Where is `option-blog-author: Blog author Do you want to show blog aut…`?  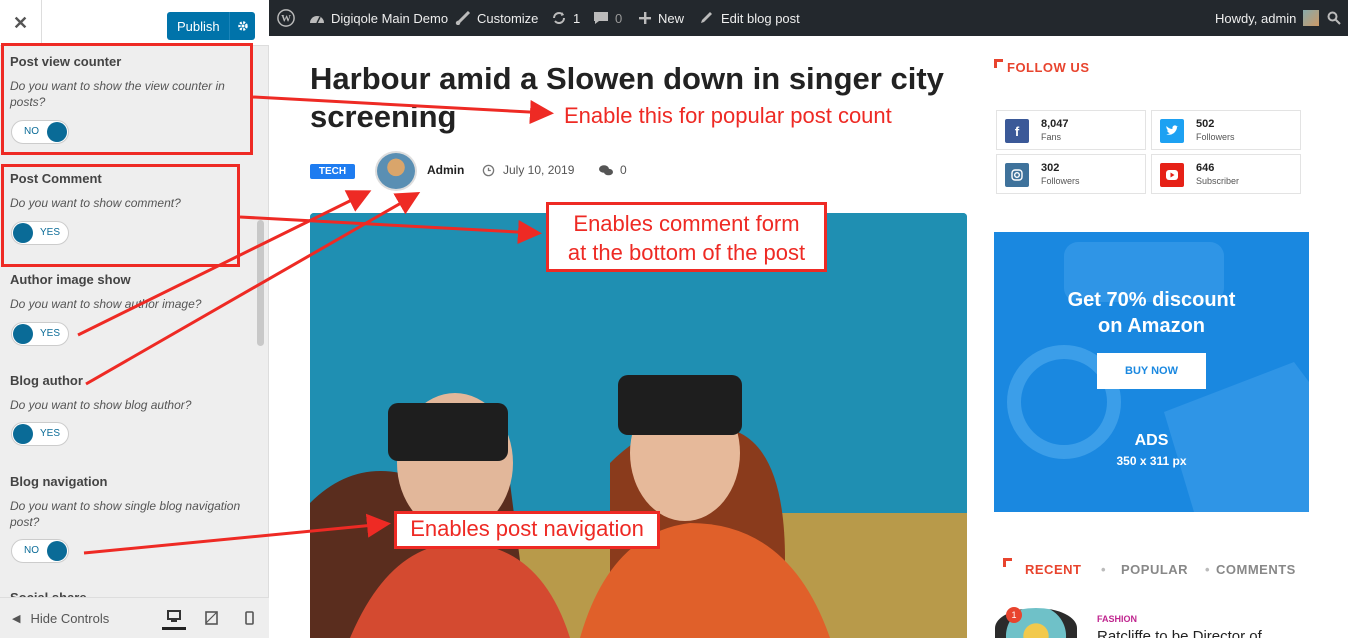
option-blog-author: Blog author Do you want to show blog aut… is located at coordinates (130, 393).